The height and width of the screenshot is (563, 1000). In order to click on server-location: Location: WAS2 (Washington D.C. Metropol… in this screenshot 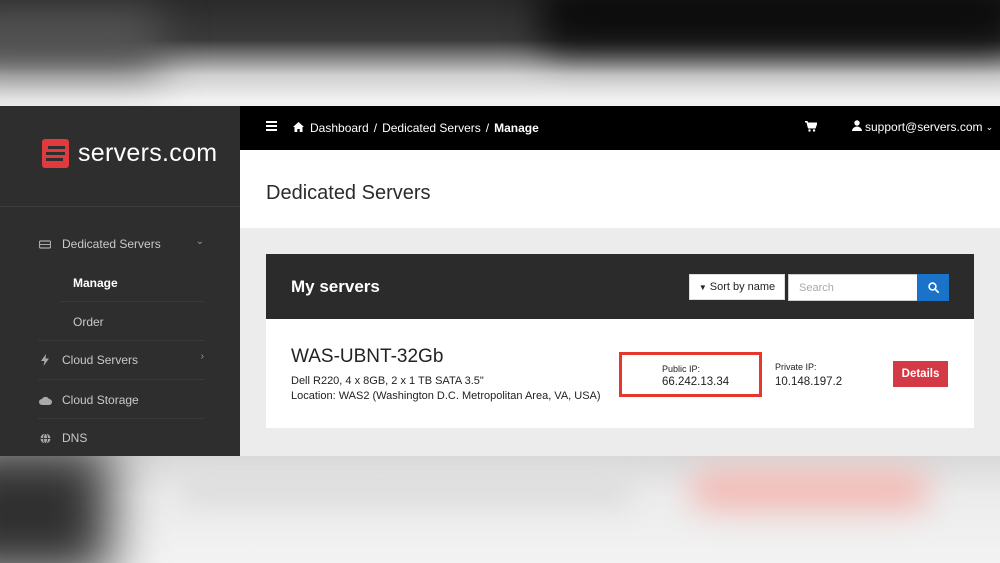, I will do `click(446, 396)`.